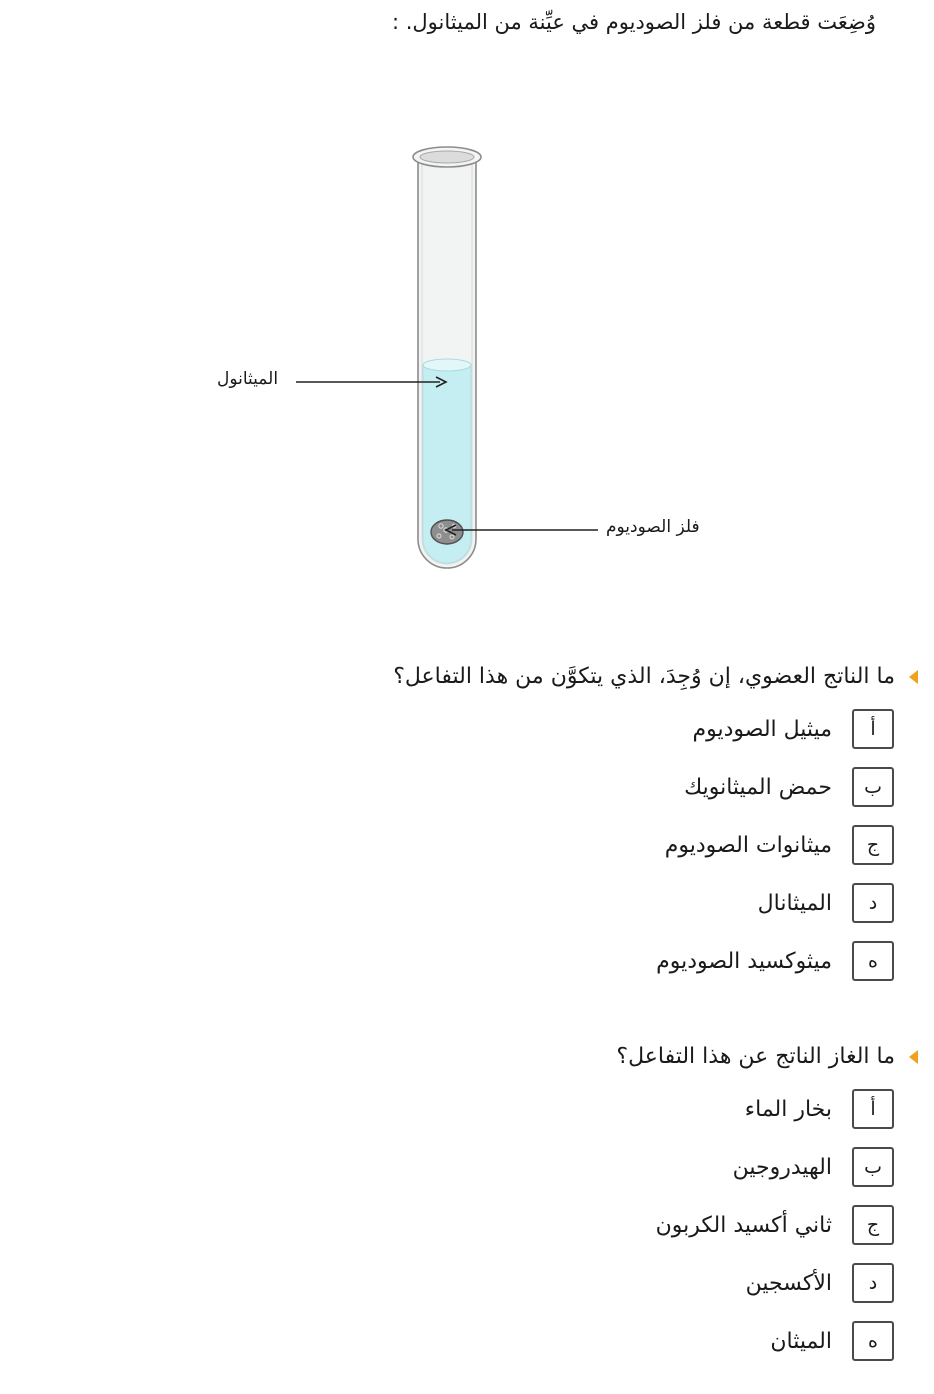 The width and height of the screenshot is (934, 1394). Describe the element at coordinates (743, 1225) in the screenshot. I see `option-text: ثاني أكسيد الكربون` at that location.